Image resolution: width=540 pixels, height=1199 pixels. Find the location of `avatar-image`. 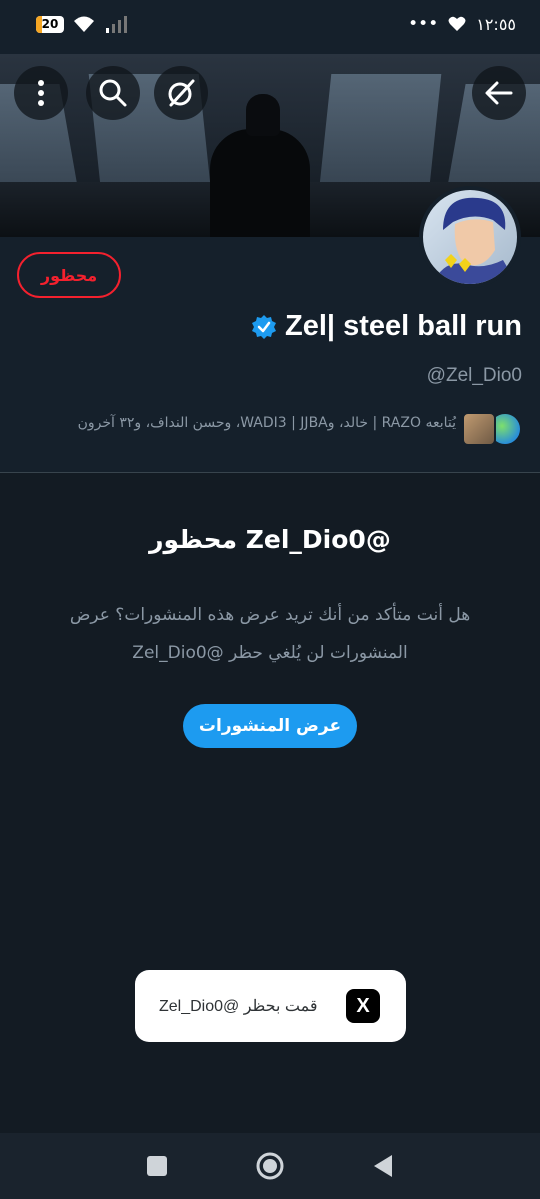

avatar-image is located at coordinates (475, 240).